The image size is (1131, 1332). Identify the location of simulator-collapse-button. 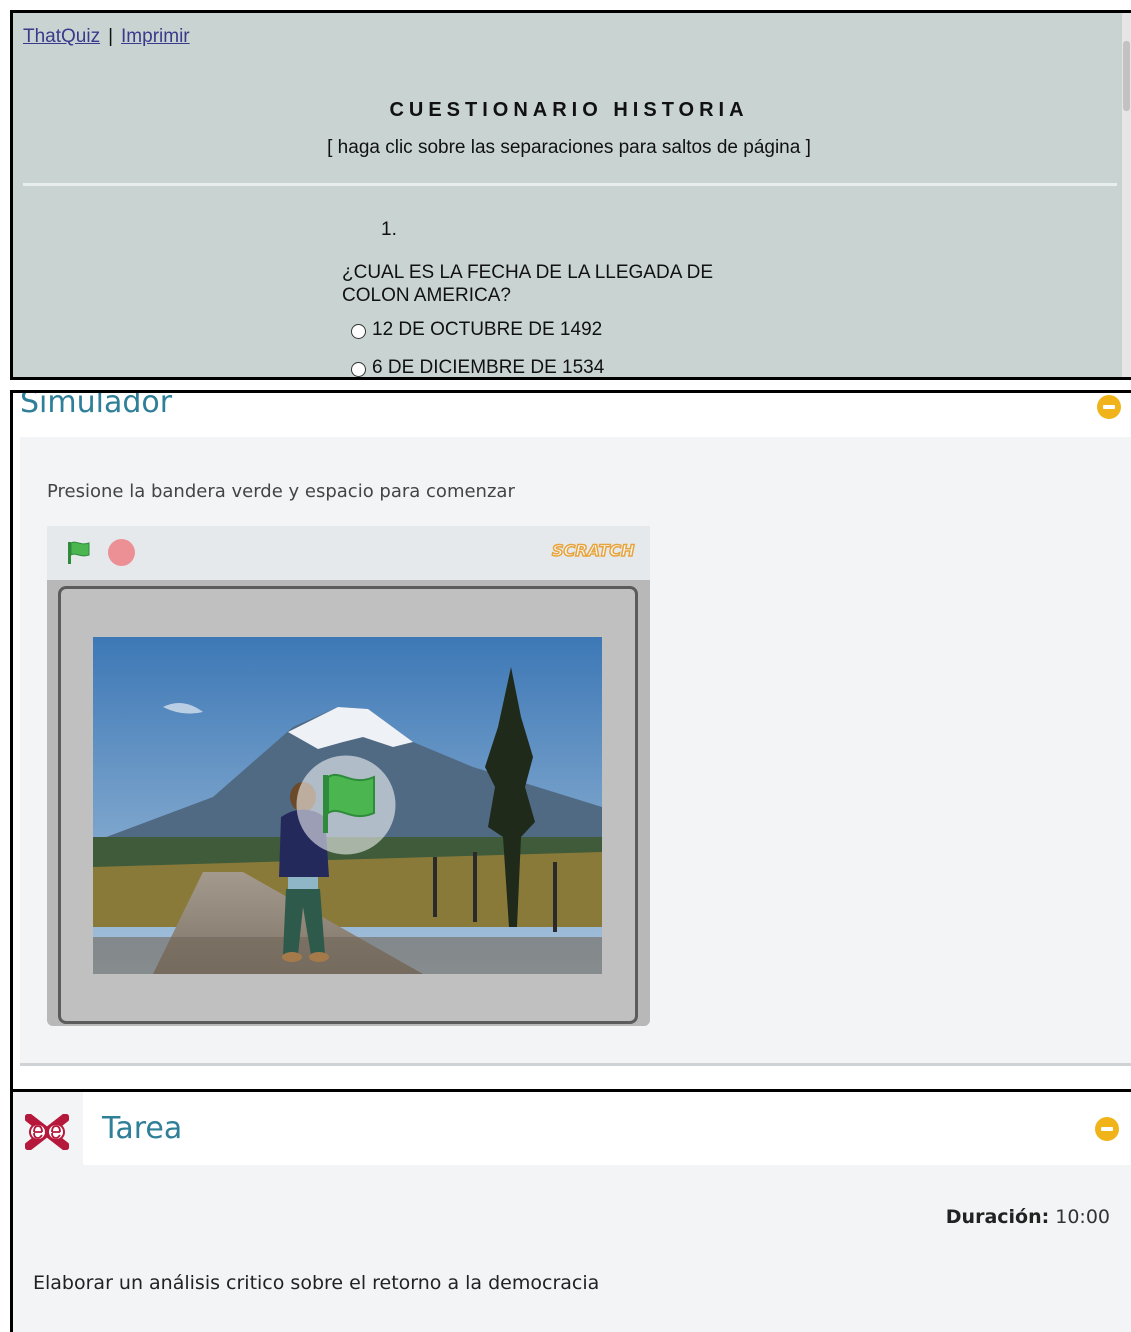
(1109, 407).